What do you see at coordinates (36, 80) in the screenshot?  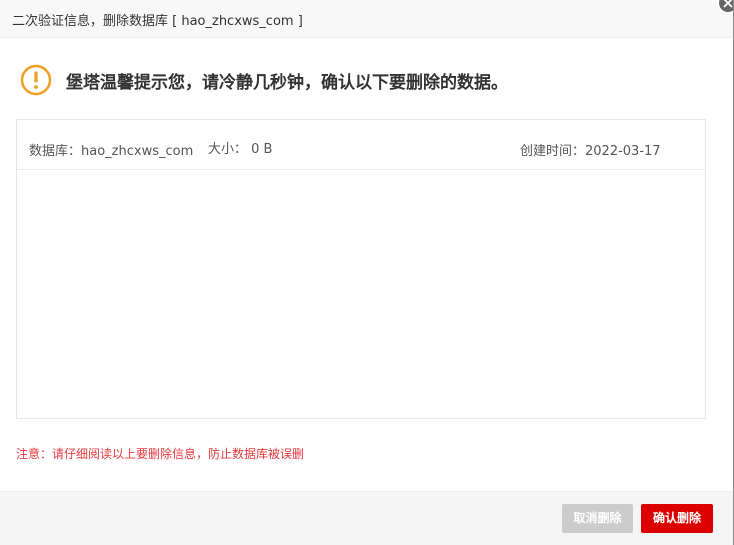 I see `exclamation-circle-icon` at bounding box center [36, 80].